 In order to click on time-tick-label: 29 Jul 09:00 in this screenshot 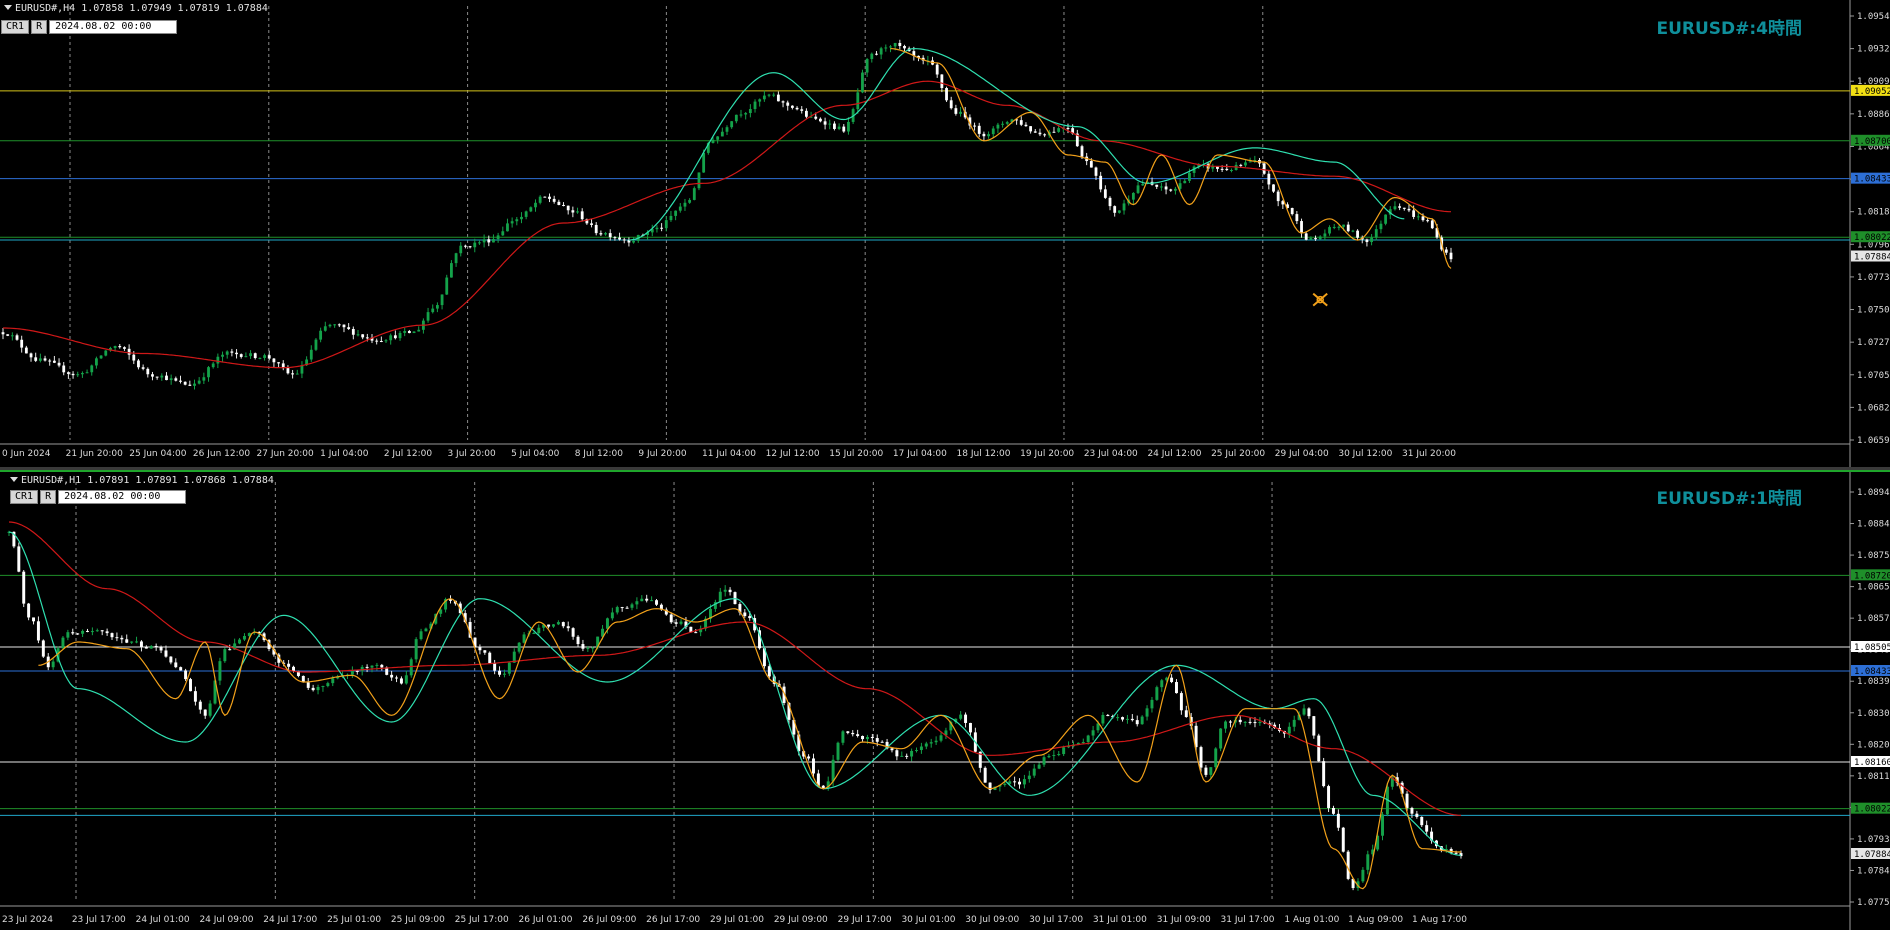, I will do `click(801, 920)`.